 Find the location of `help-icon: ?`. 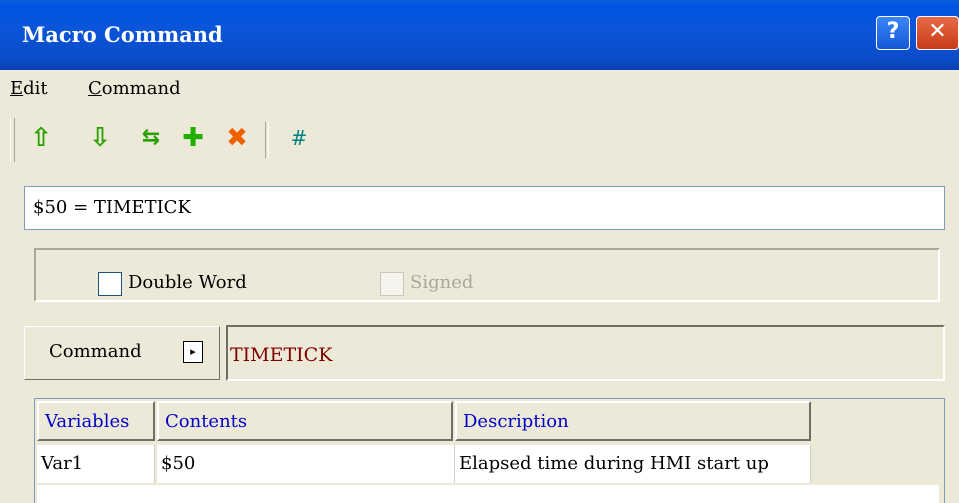

help-icon: ? is located at coordinates (893, 31).